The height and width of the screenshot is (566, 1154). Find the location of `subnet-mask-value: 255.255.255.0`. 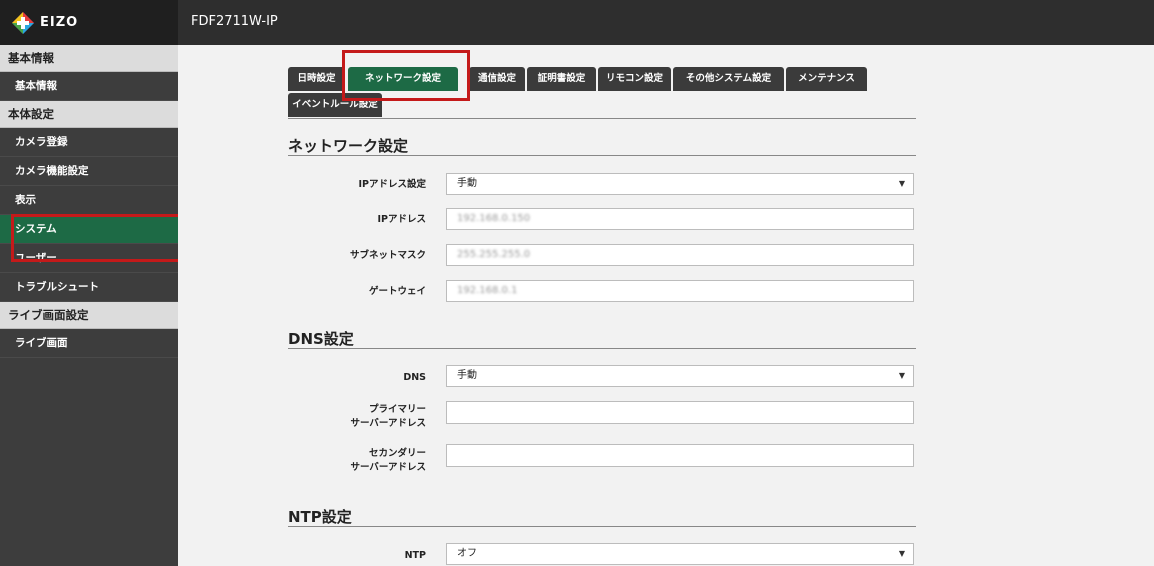

subnet-mask-value: 255.255.255.0 is located at coordinates (494, 254).